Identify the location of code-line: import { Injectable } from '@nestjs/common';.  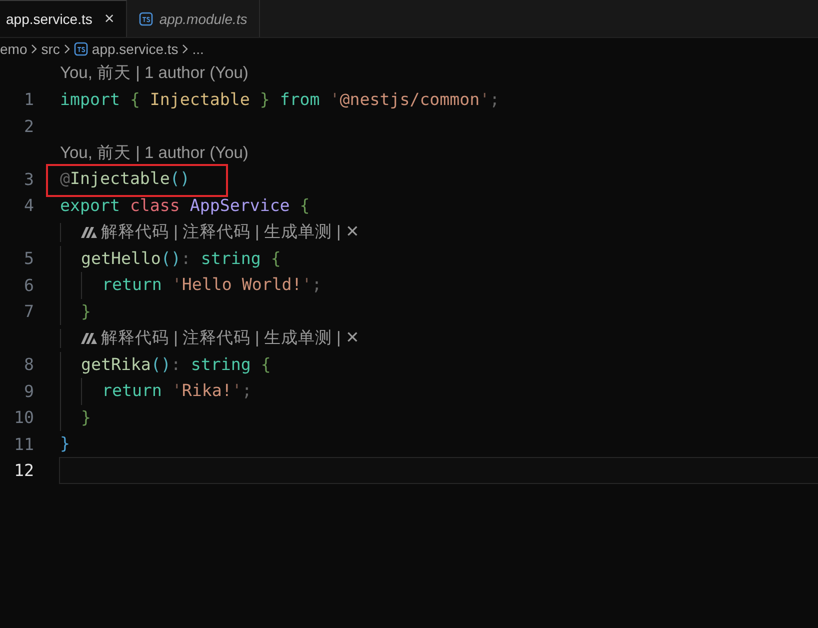
(280, 99).